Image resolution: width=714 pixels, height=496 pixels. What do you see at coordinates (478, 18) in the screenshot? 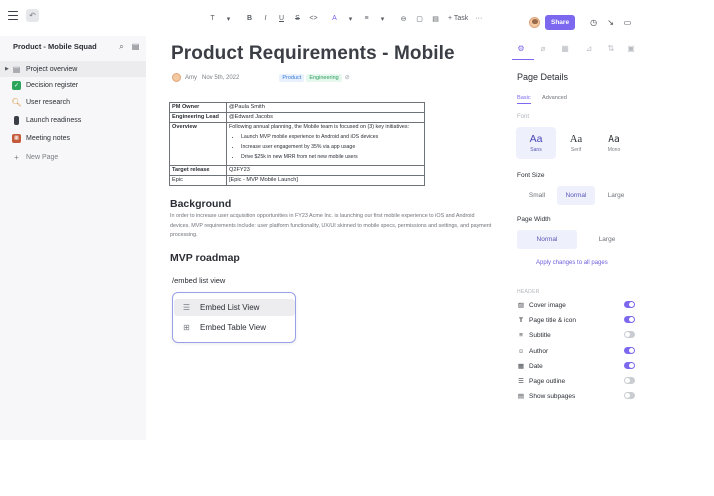
I see `more-icon: ···` at bounding box center [478, 18].